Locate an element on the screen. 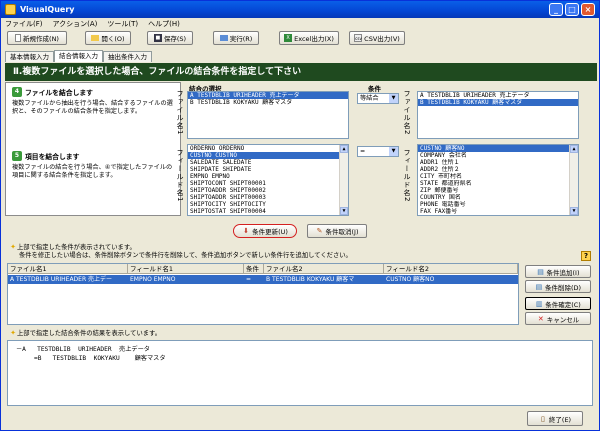 The height and width of the screenshot is (431, 600). menu-help: ヘルプ(H) is located at coordinates (164, 24).